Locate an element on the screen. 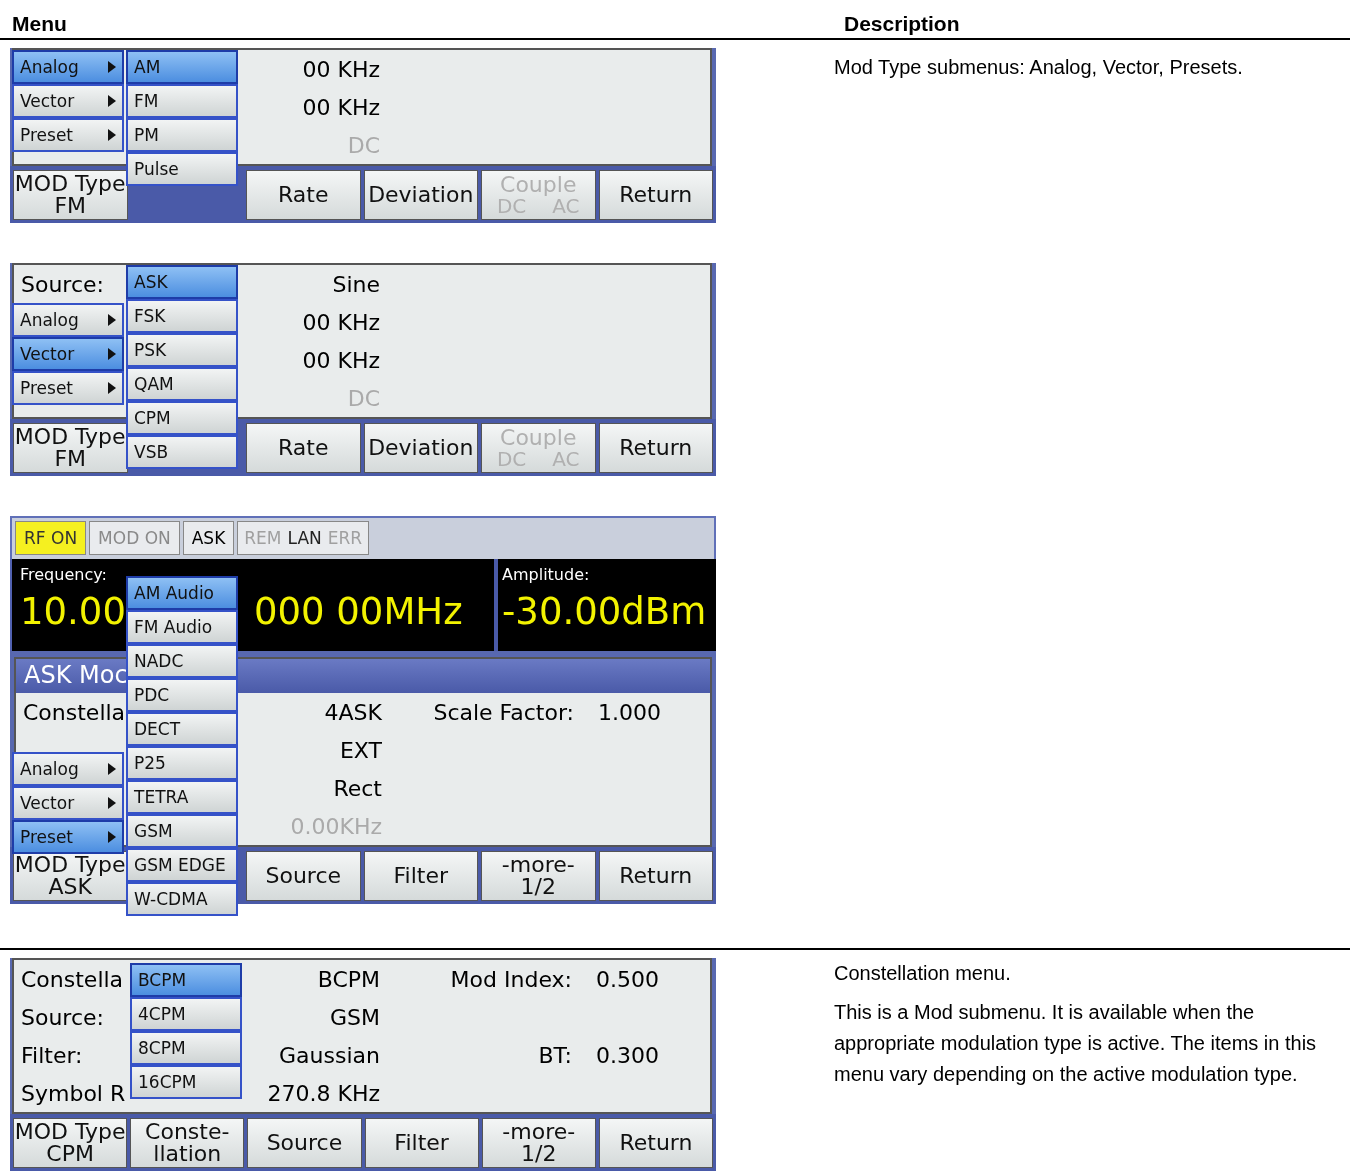  field-value: GSM is located at coordinates (355, 1017).